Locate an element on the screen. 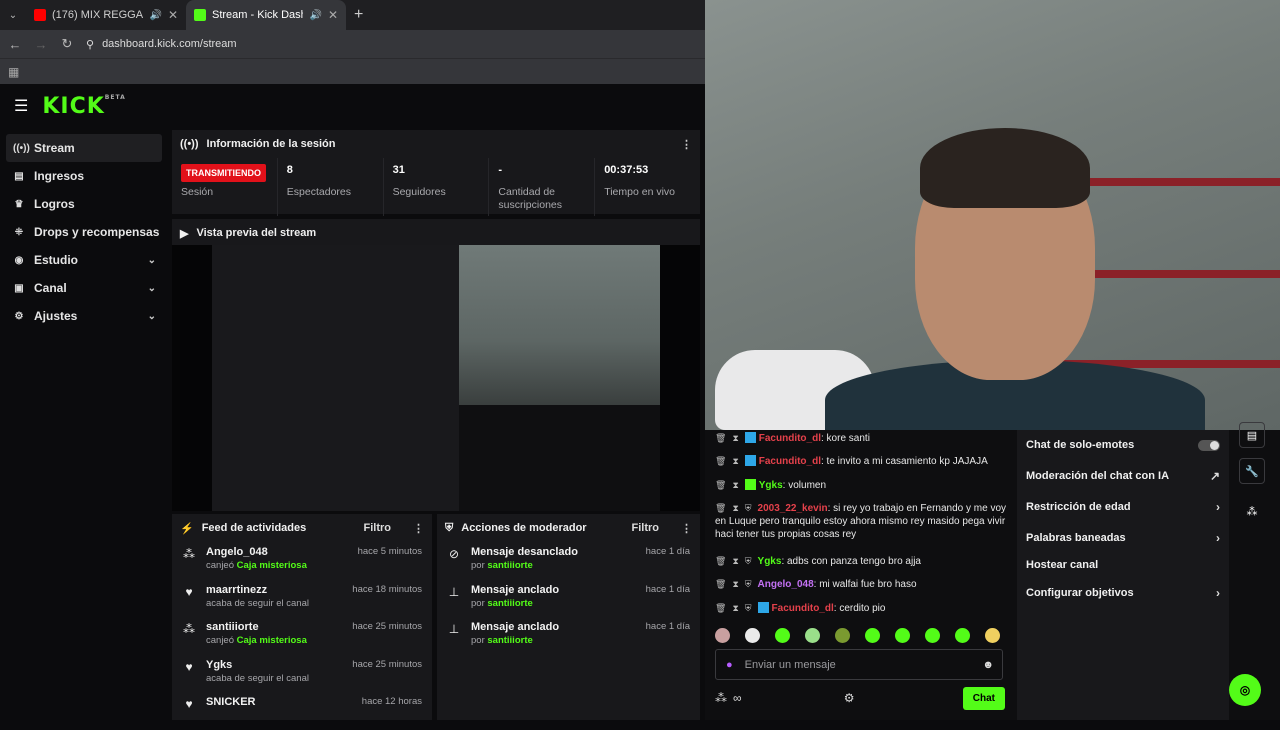 This screenshot has width=1280, height=730. apps-grid-icon: ▦ is located at coordinates (13, 72).